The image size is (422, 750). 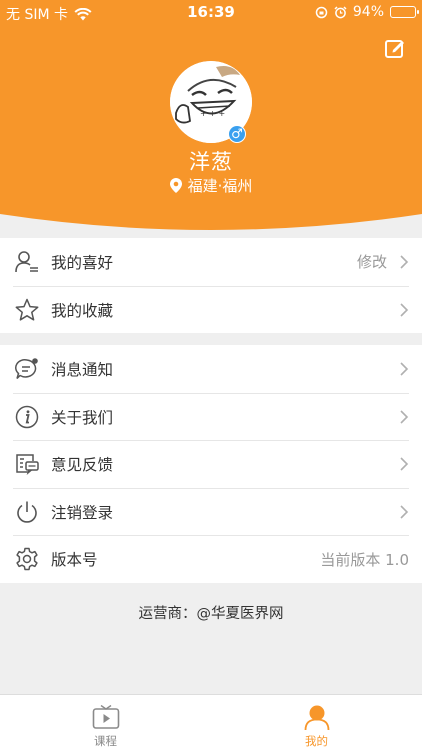 I want to click on battery-percent: 94%, so click(x=368, y=12).